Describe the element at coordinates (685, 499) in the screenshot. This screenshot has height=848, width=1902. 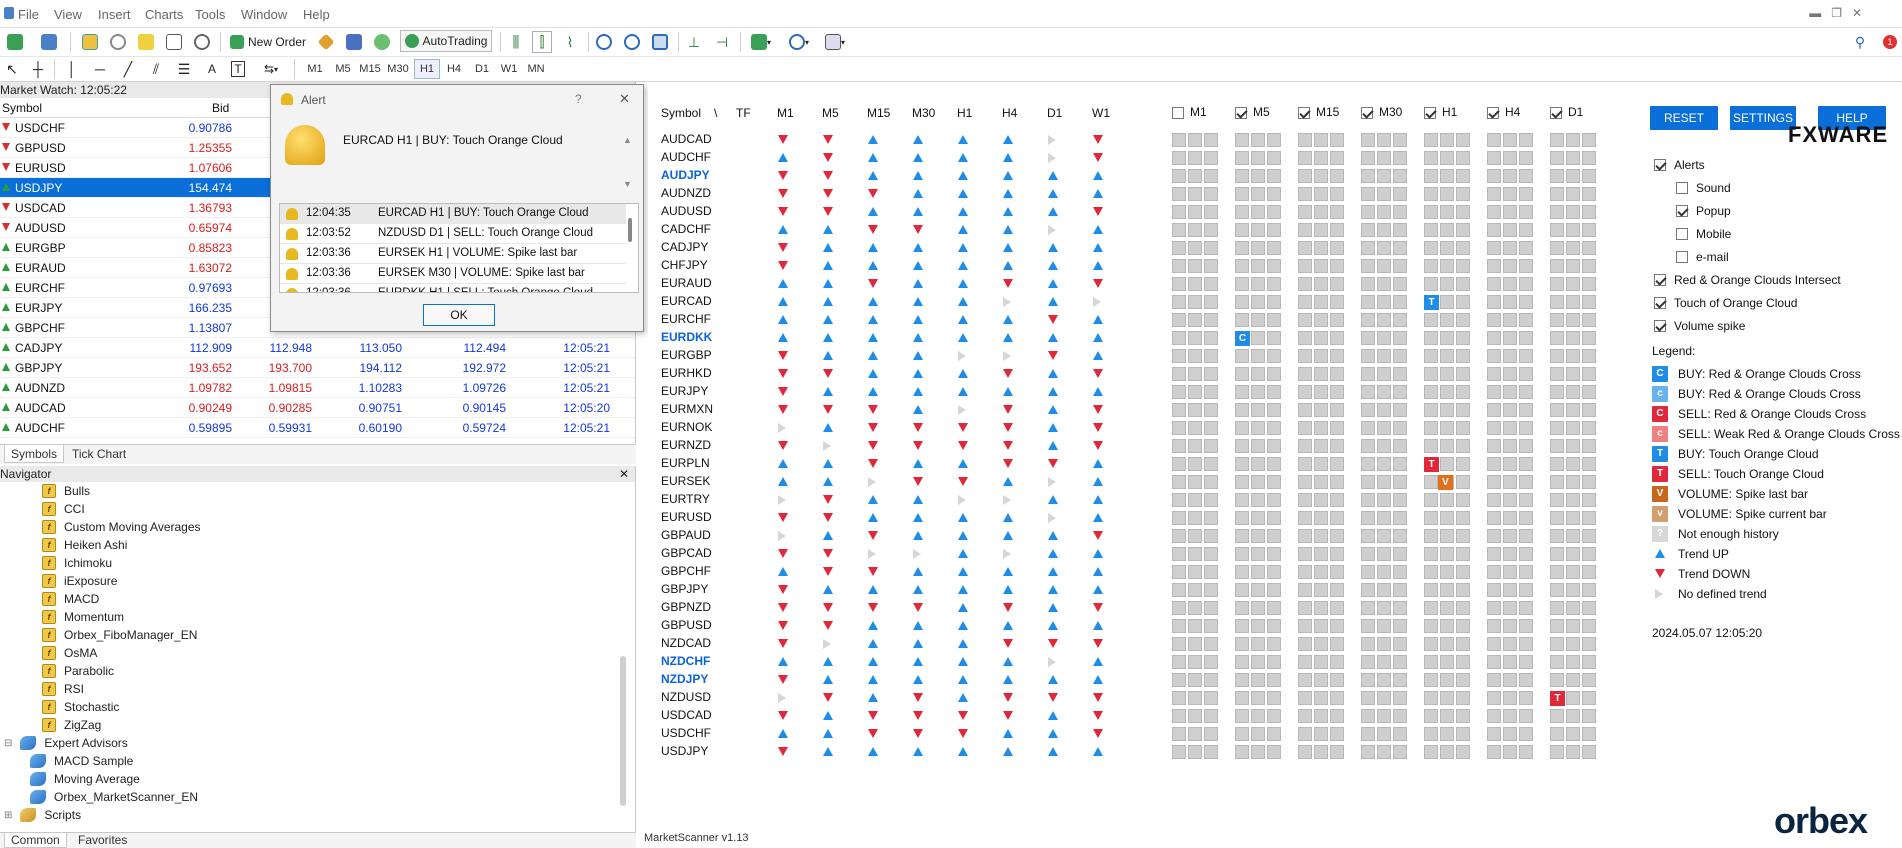
I see `scanner-symbol: EURTRY` at that location.